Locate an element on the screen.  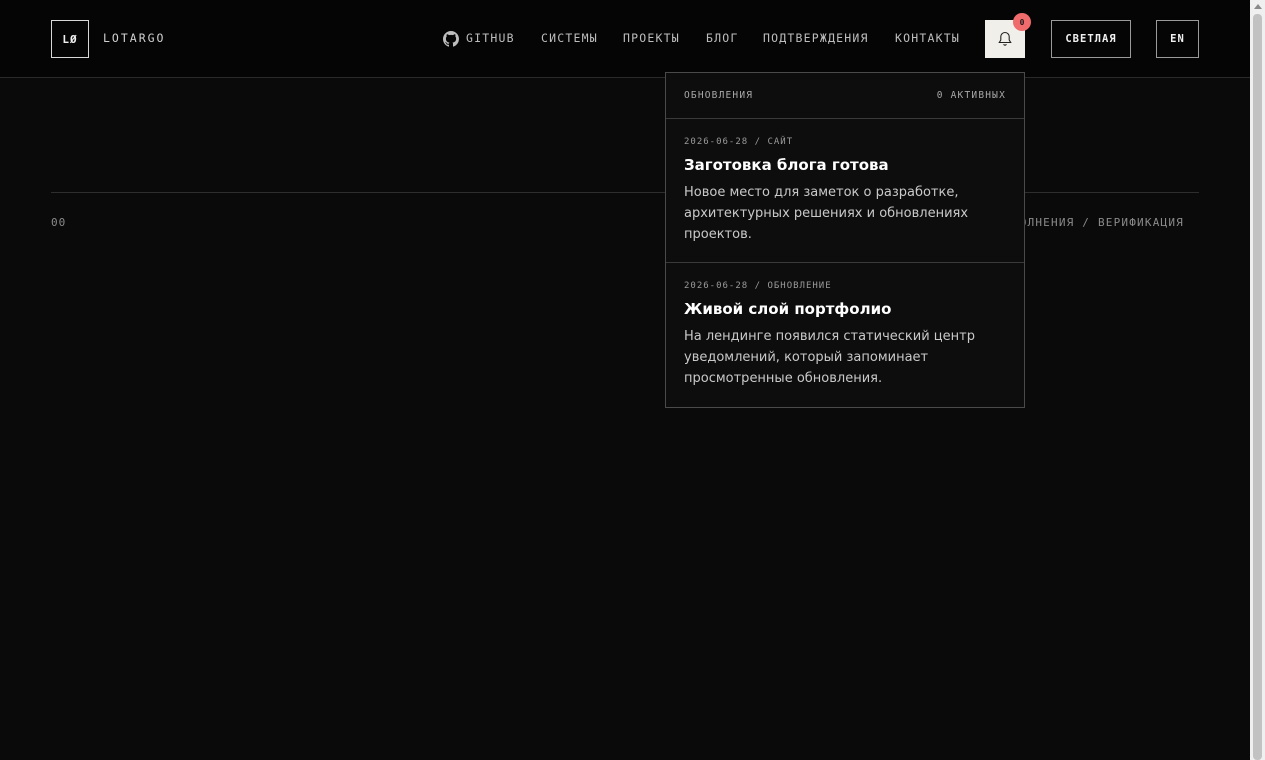
notifications-title: ОБНОВЛЕНИЯ is located at coordinates (719, 95).